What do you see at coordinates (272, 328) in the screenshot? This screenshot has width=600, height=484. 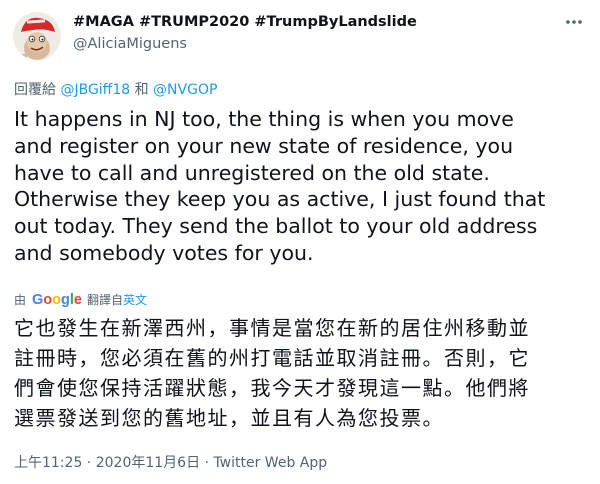 I see `translated-text-line: 它也發生在新澤西州，事情是當您在新的居住州移動並` at bounding box center [272, 328].